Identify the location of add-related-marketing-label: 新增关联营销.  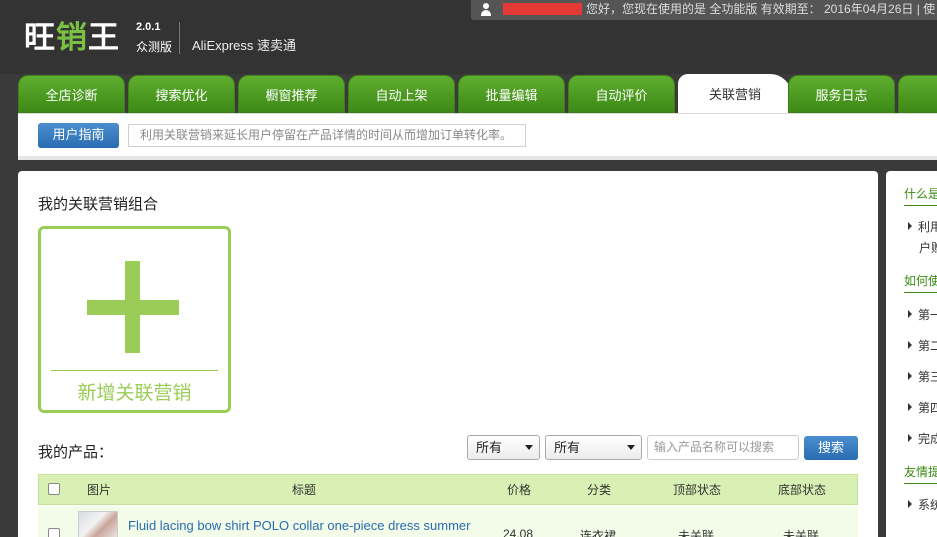
(134, 393).